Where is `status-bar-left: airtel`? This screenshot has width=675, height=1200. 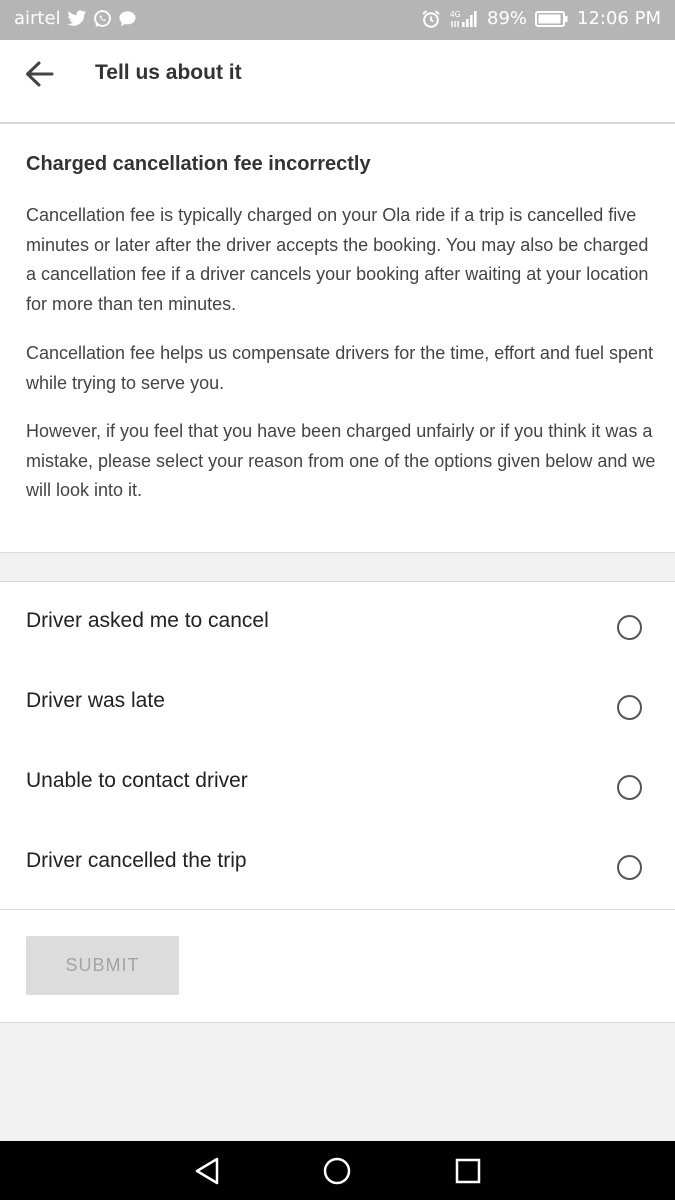 status-bar-left: airtel is located at coordinates (75, 18).